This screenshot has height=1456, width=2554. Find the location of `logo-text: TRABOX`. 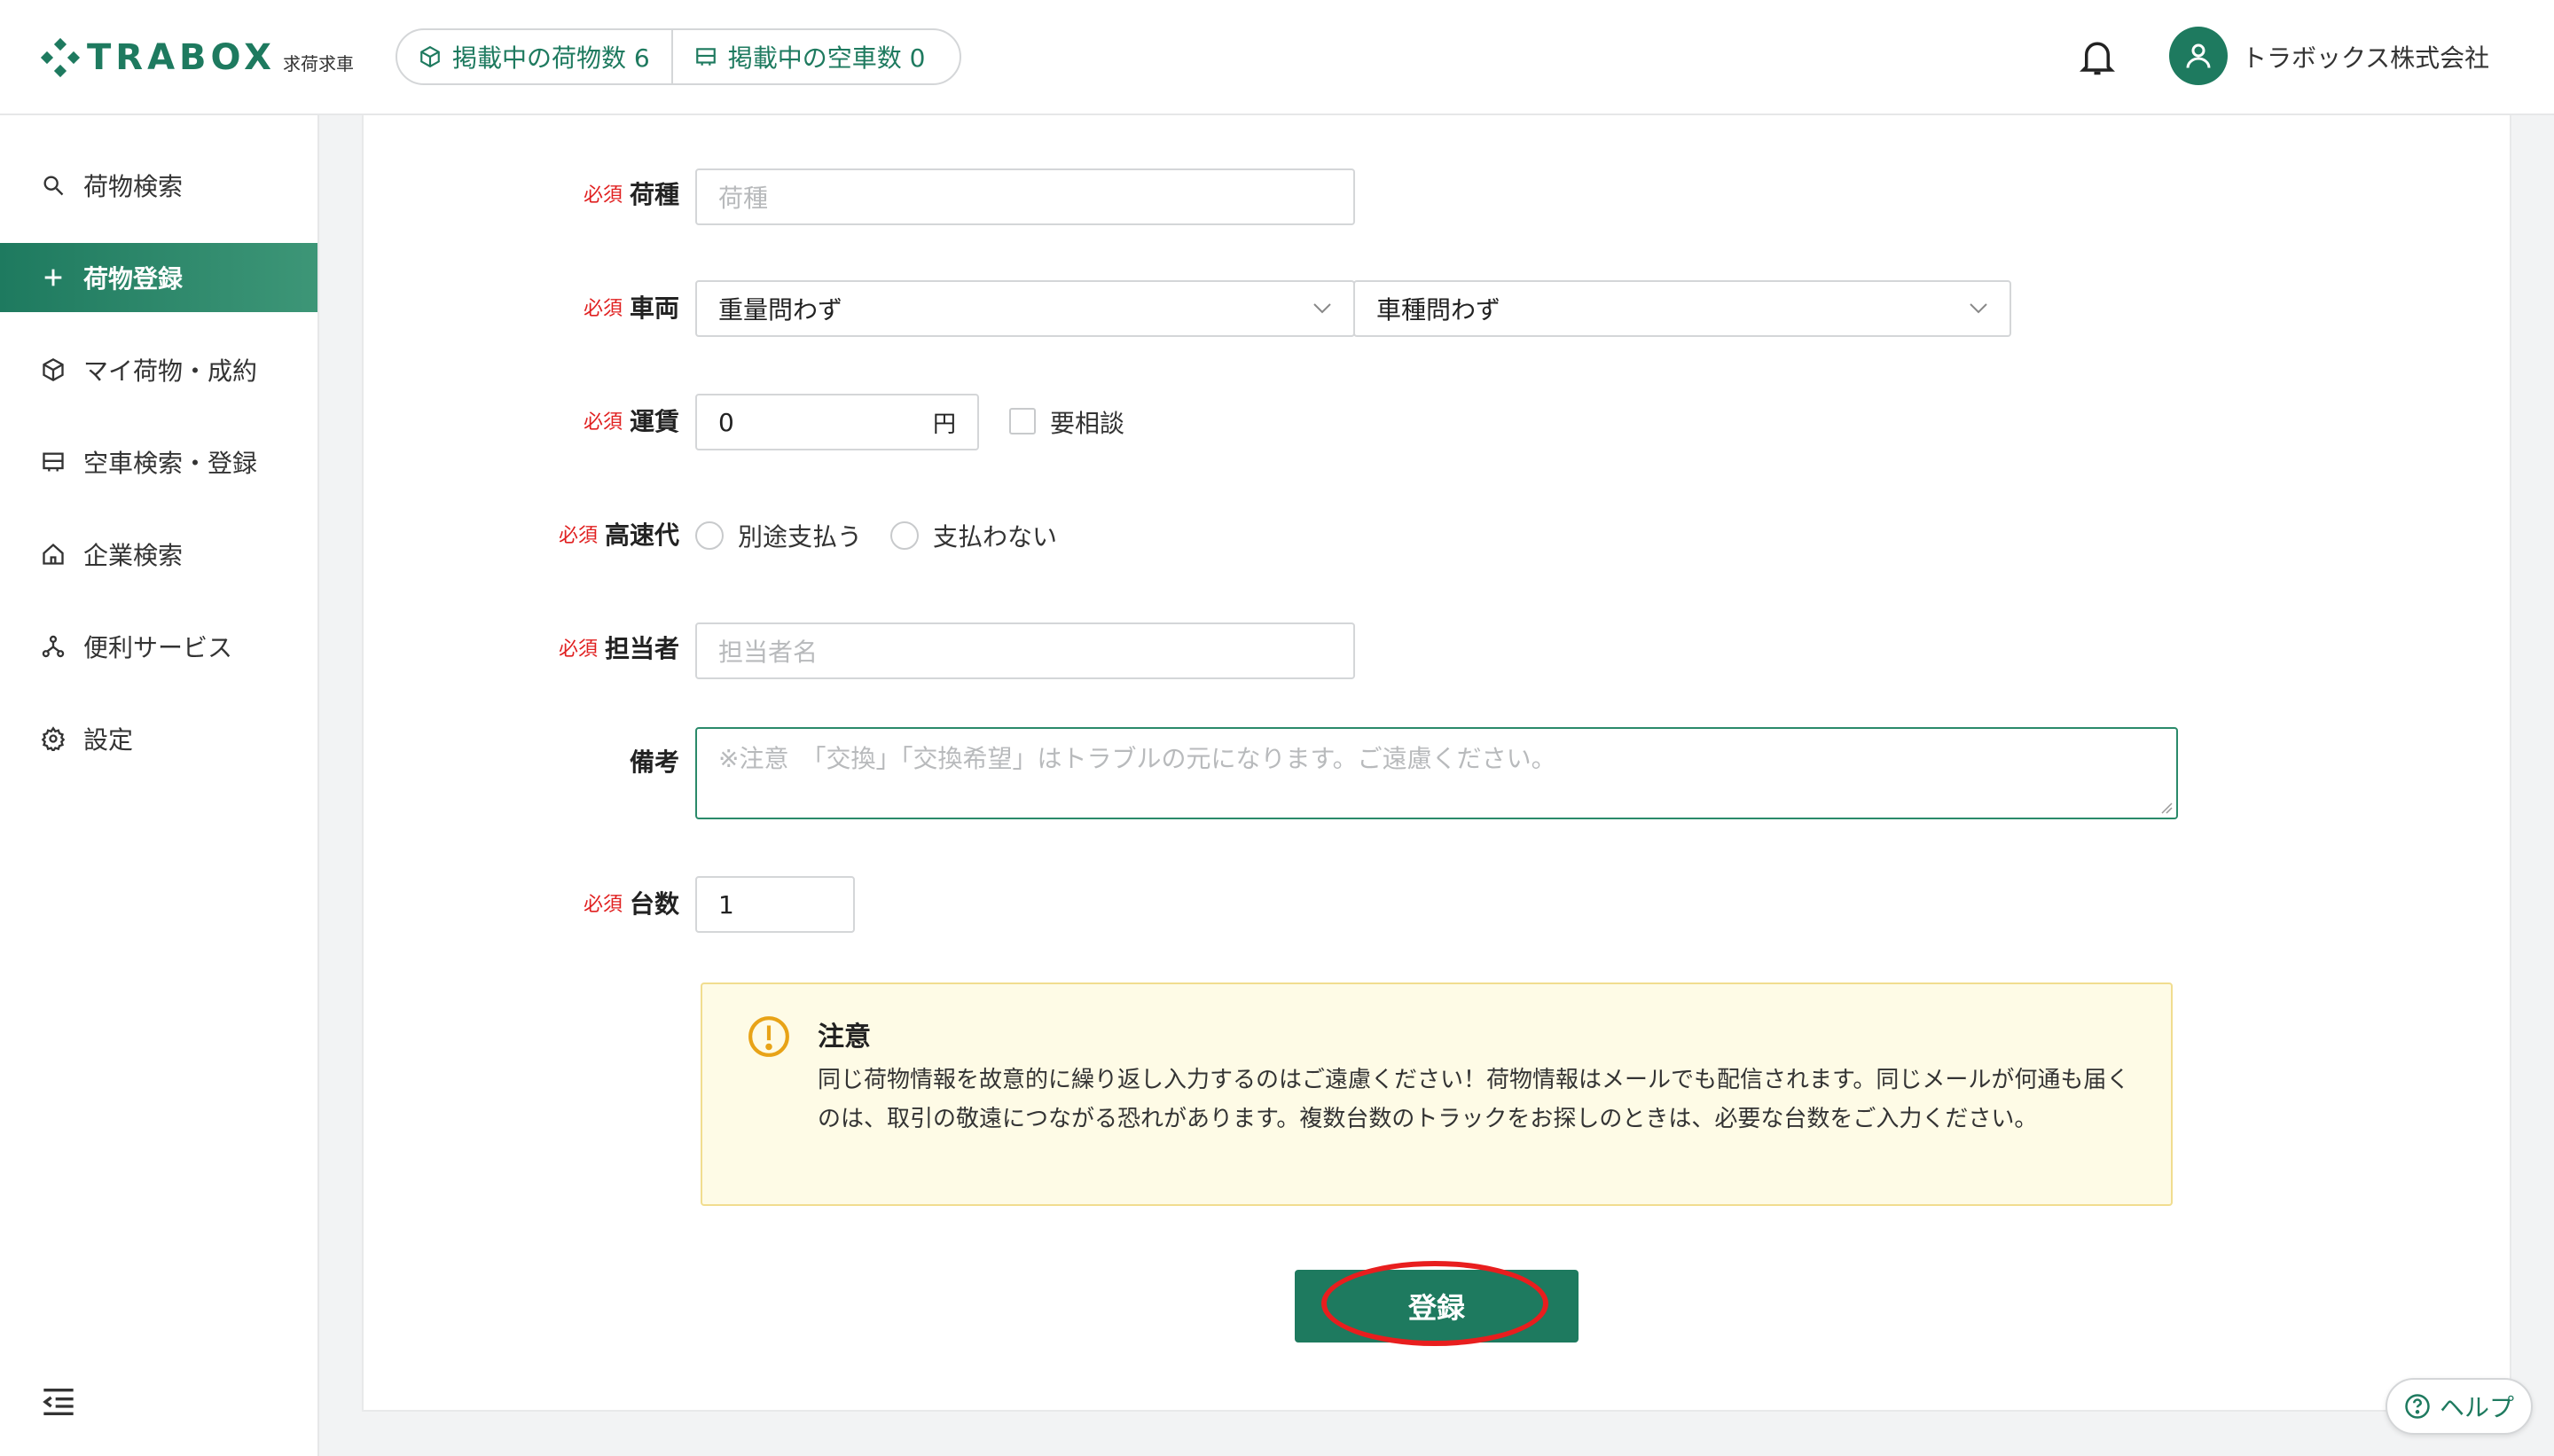

logo-text: TRABOX is located at coordinates (181, 57).